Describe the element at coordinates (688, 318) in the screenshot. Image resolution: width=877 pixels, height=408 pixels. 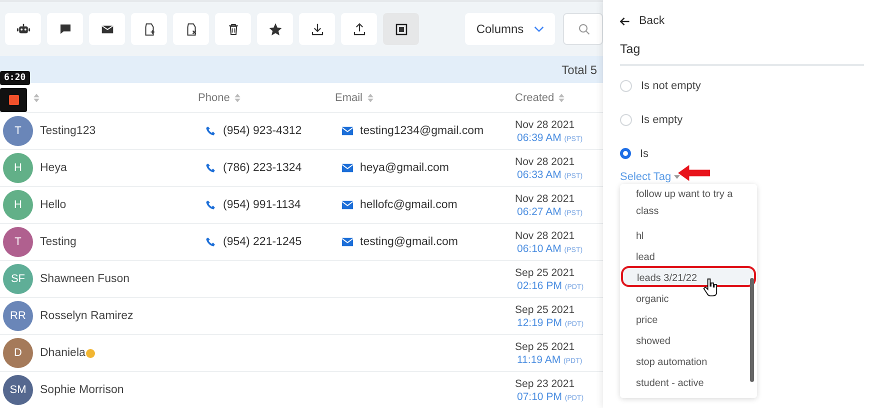
I see `tag-option: price` at that location.